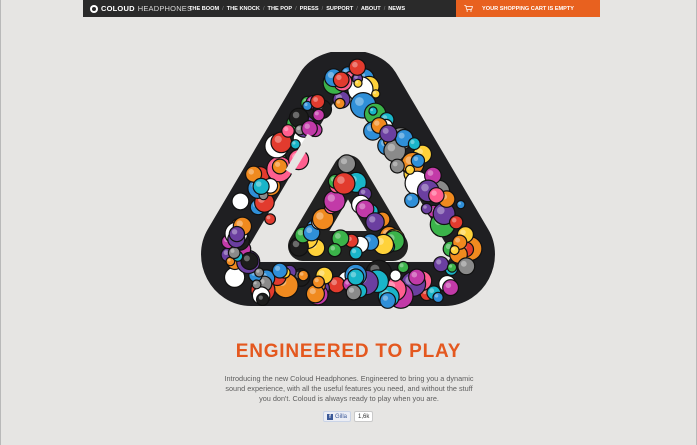 This screenshot has width=697, height=445. Describe the element at coordinates (396, 9) in the screenshot. I see `nav-item-news: NEWS` at that location.